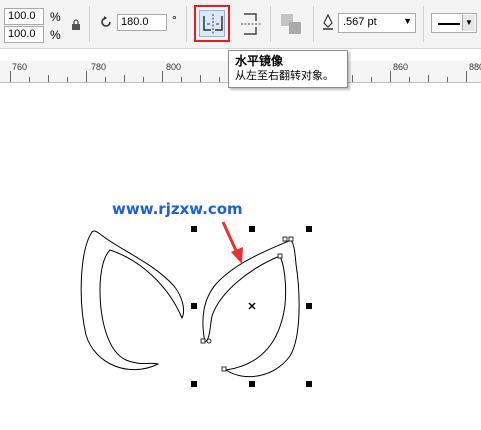  Describe the element at coordinates (194, 306) in the screenshot. I see `selection-handle-left` at that location.